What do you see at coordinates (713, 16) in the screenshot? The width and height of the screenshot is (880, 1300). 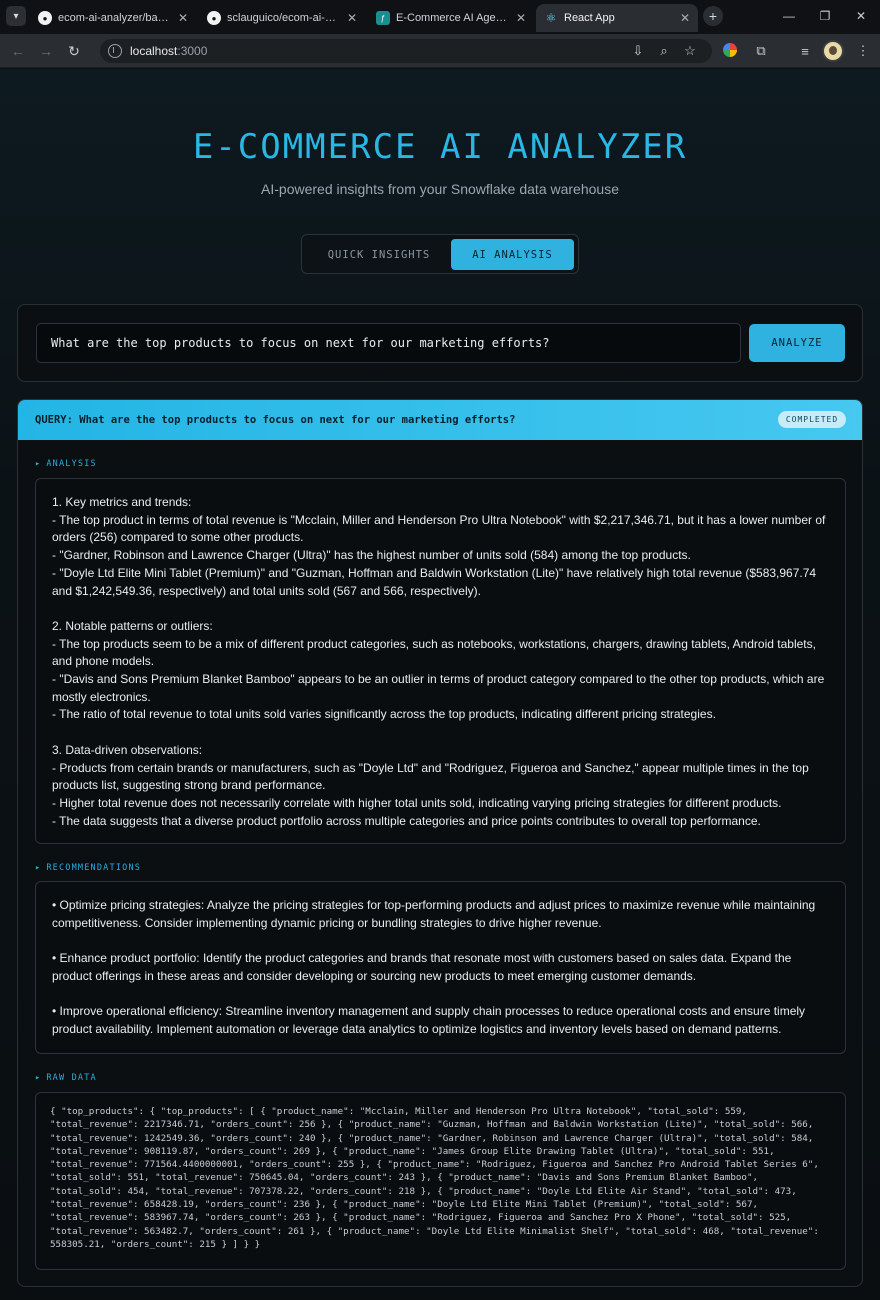 I see `new-tab-button: +` at bounding box center [713, 16].